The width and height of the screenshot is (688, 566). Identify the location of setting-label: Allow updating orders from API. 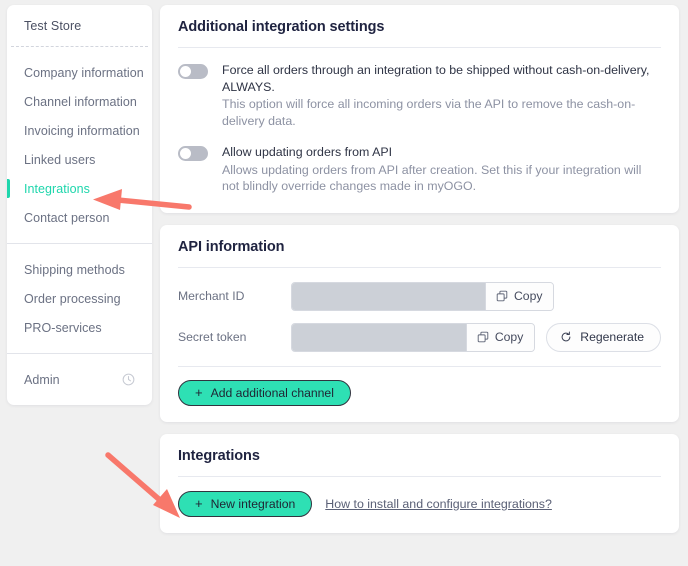
(307, 152).